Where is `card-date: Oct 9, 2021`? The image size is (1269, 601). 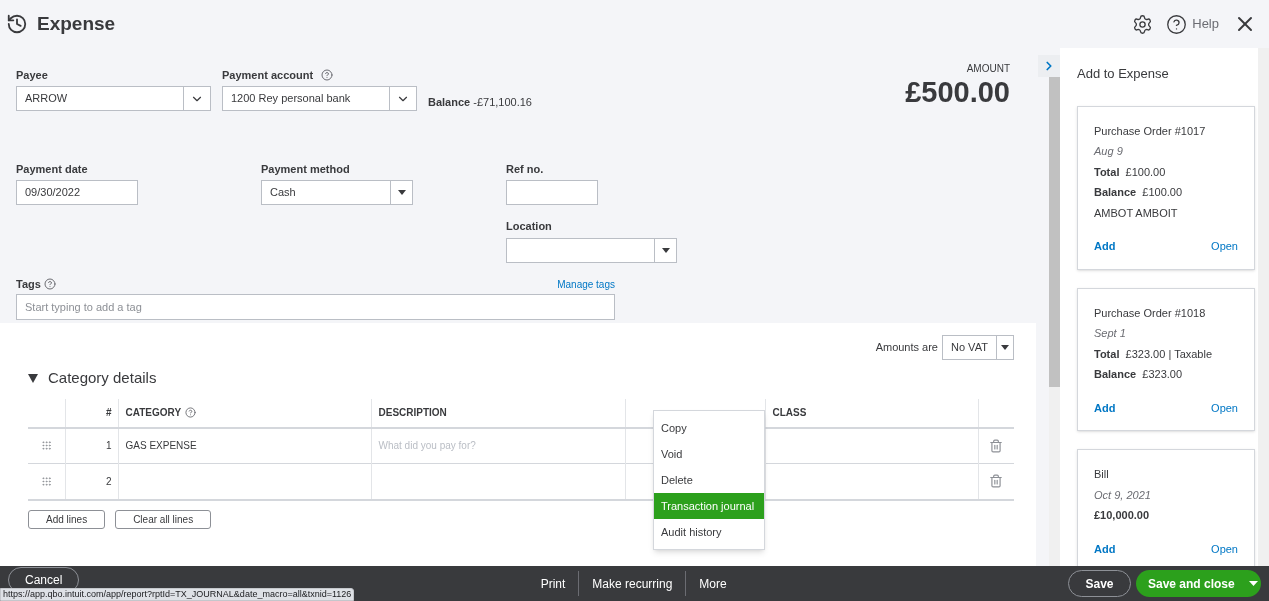 card-date: Oct 9, 2021 is located at coordinates (1123, 495).